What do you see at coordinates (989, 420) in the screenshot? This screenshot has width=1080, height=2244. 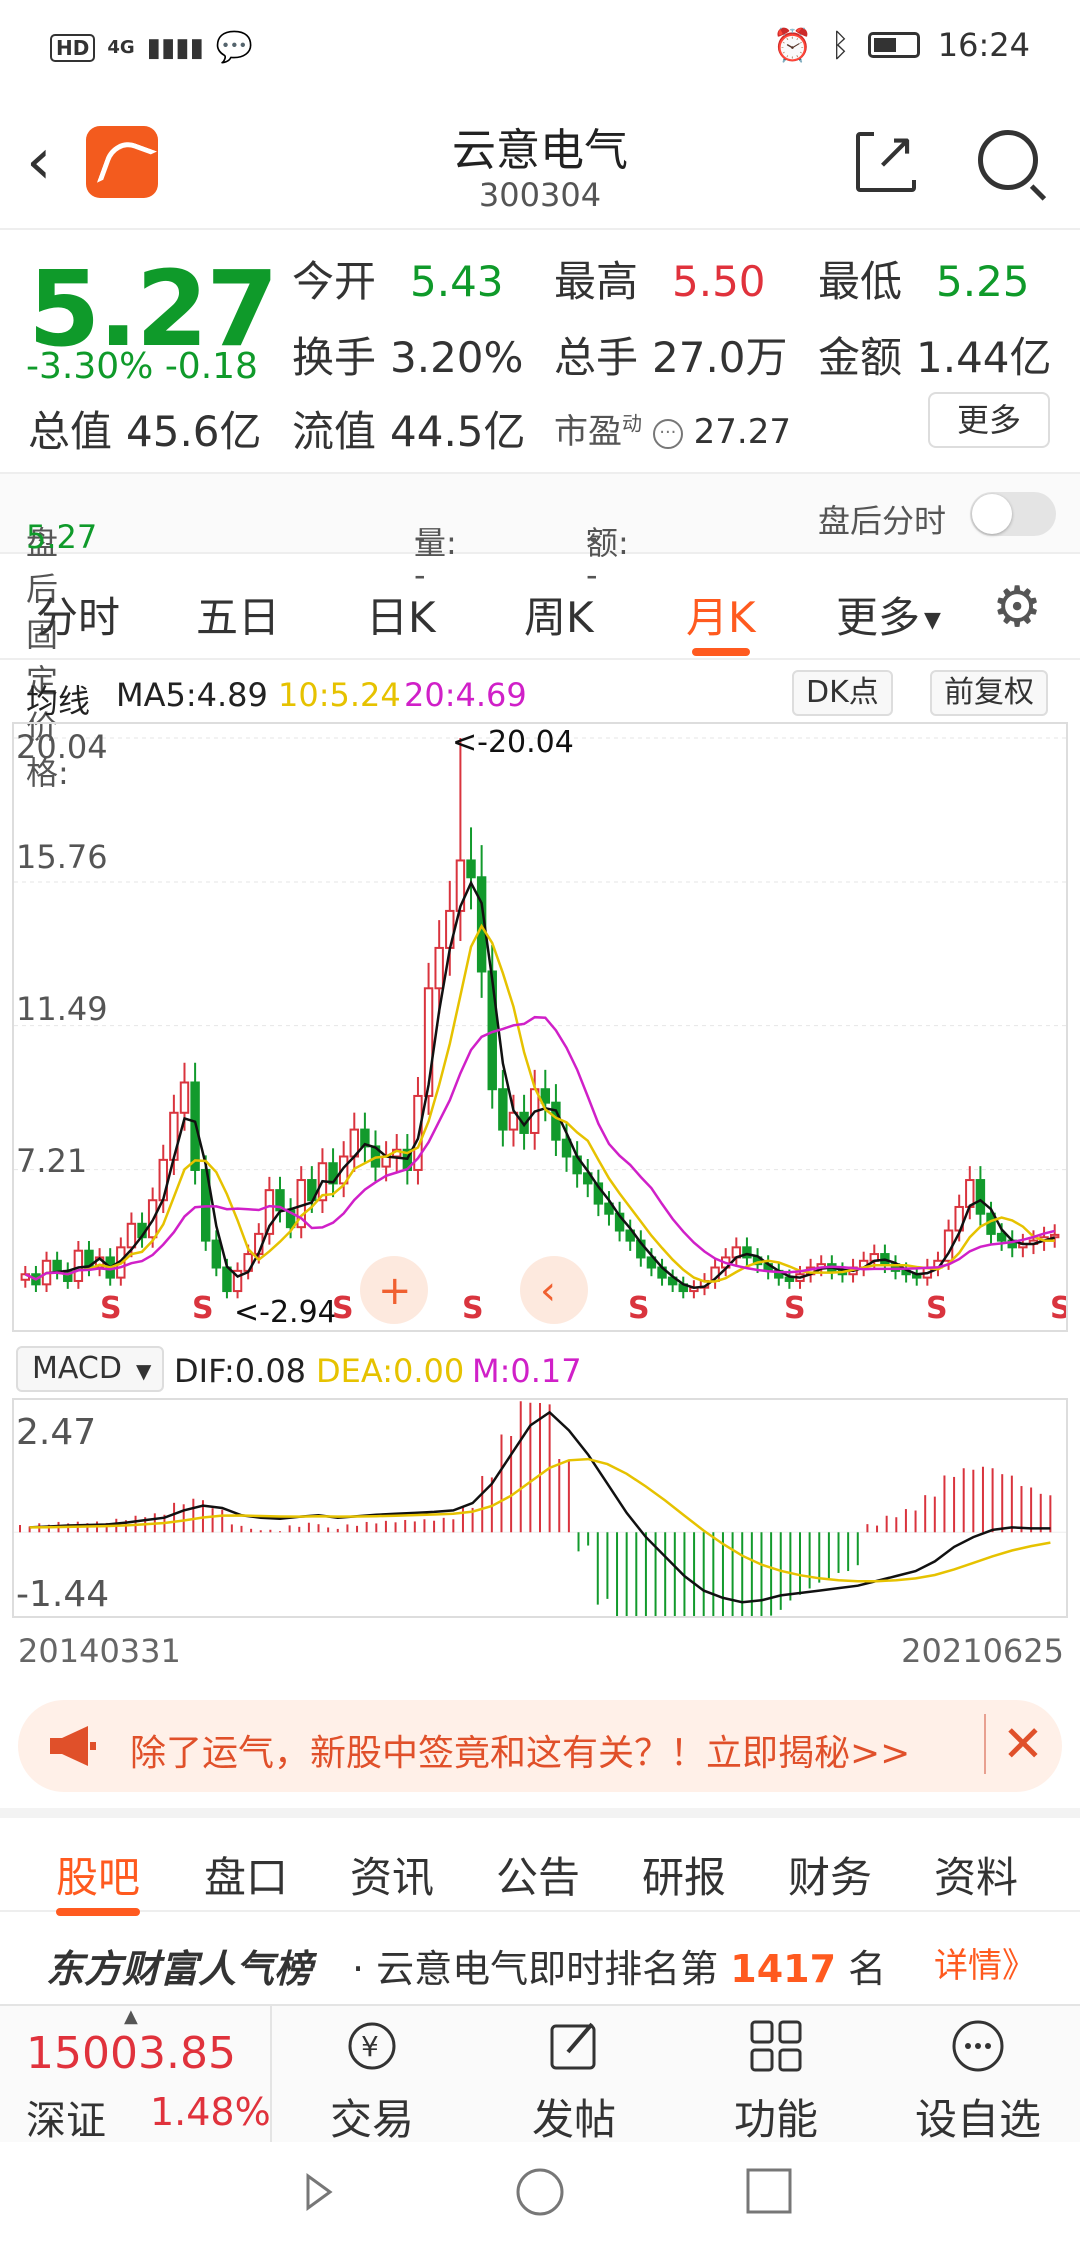 I see `more-button: 更多` at bounding box center [989, 420].